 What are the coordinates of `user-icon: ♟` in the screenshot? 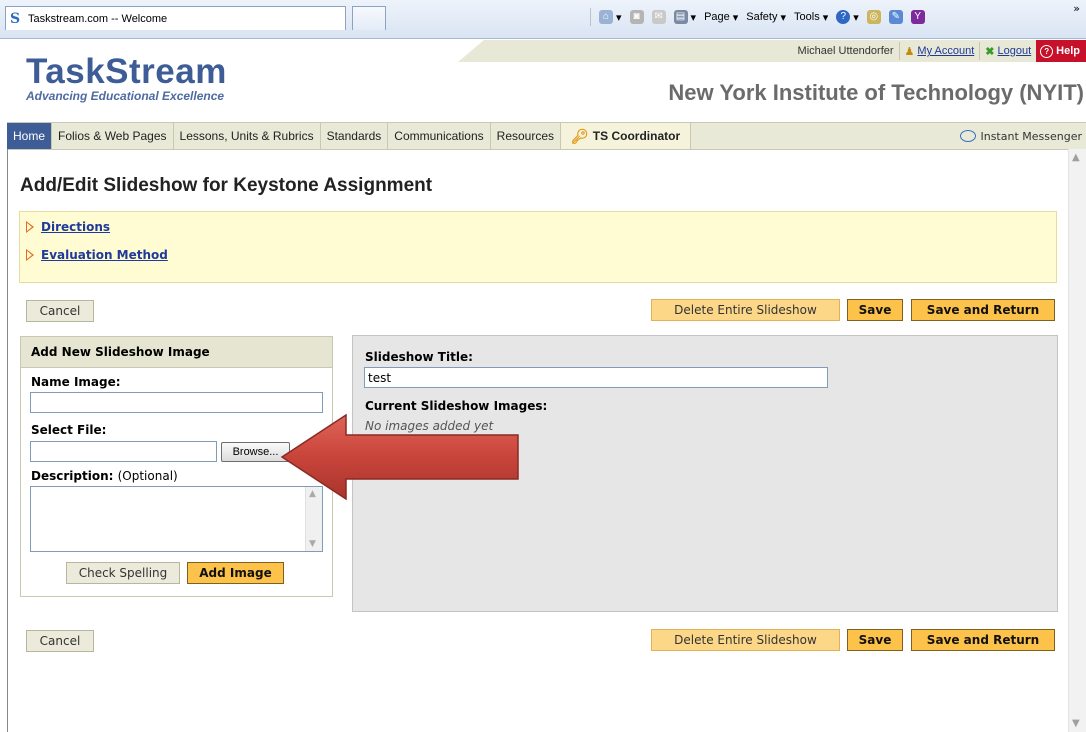 It's located at (909, 51).